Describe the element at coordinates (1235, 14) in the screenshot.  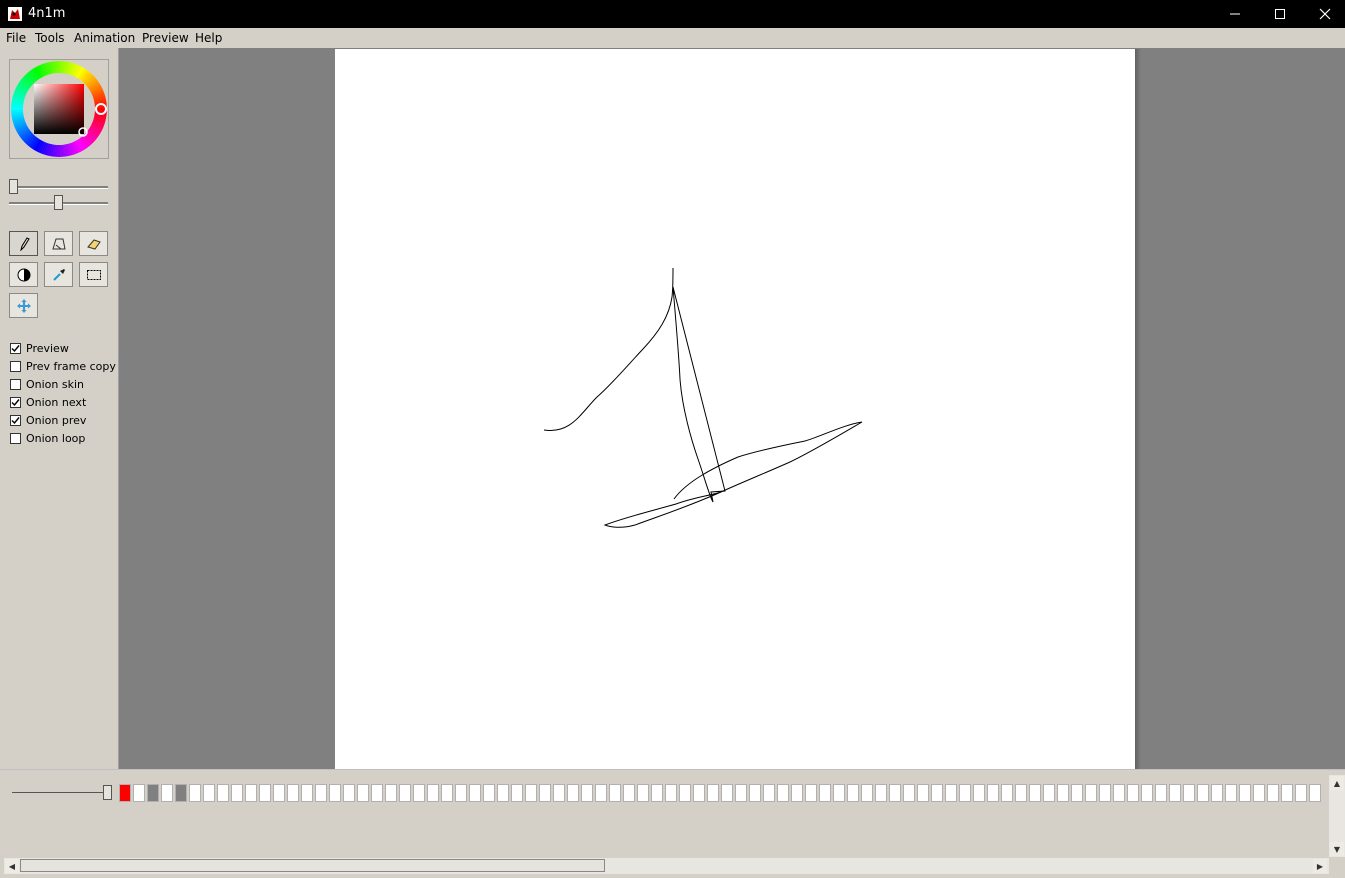
I see `minimize-button` at that location.